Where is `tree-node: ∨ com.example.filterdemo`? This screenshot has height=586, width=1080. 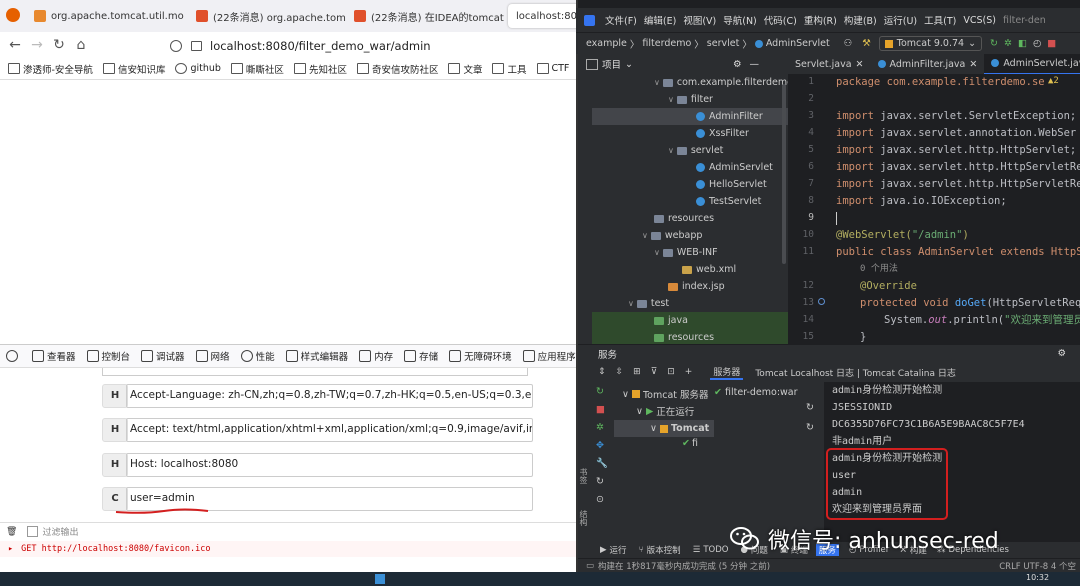
tree-node: ∨ com.example.filterdemo is located at coordinates (721, 82).